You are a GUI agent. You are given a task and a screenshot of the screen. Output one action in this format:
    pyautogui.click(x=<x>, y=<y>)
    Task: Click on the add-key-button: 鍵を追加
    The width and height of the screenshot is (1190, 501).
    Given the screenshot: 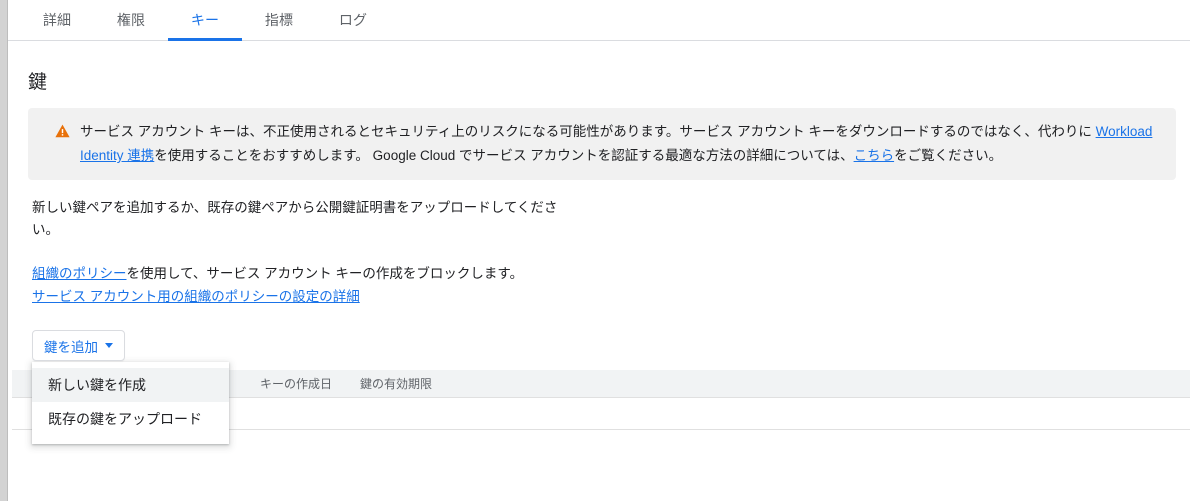 What is the action you would take?
    pyautogui.click(x=78, y=345)
    